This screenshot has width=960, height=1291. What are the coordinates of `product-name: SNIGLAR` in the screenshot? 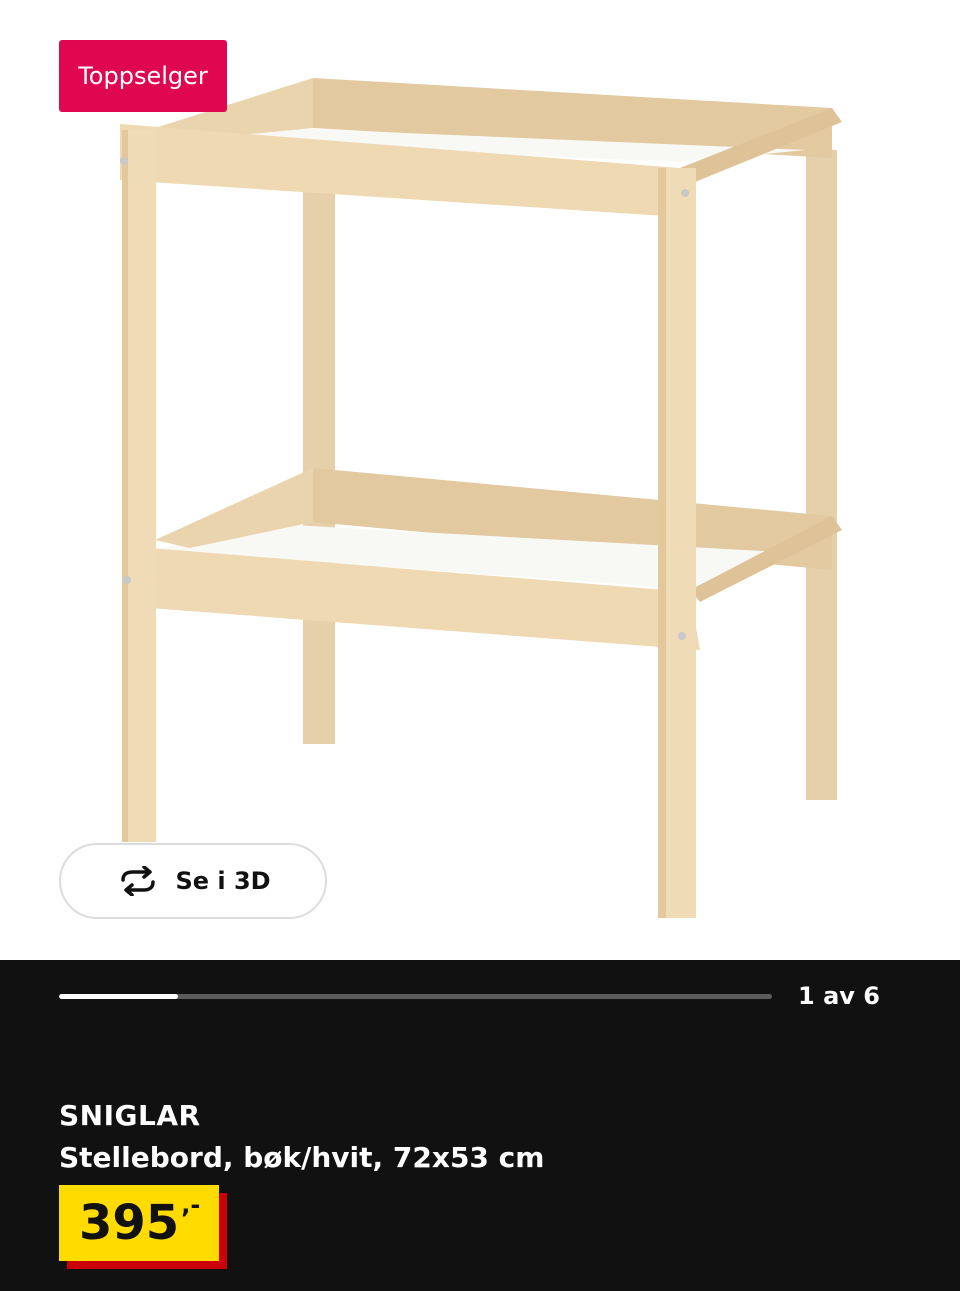 It's located at (130, 1115).